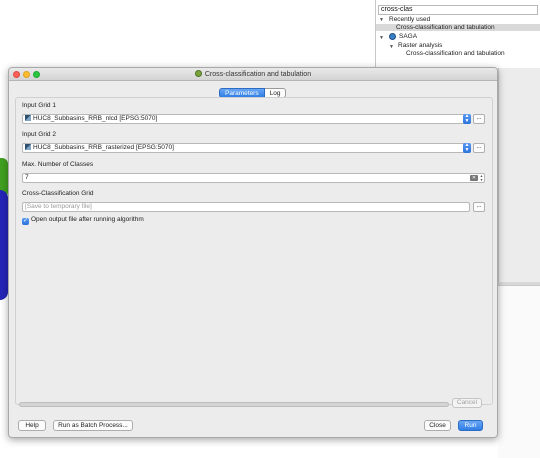  I want to click on input-grid-1-combo: HUC8_Subbasins_RRB_nlcd [EPSG:5070], so click(246, 119).